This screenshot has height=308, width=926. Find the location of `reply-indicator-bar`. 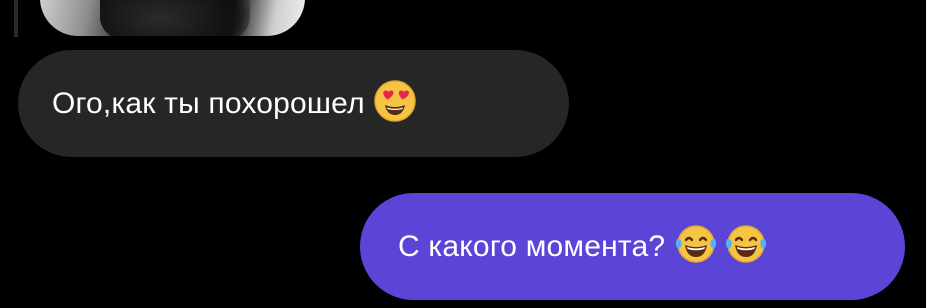

reply-indicator-bar is located at coordinates (16, 18).